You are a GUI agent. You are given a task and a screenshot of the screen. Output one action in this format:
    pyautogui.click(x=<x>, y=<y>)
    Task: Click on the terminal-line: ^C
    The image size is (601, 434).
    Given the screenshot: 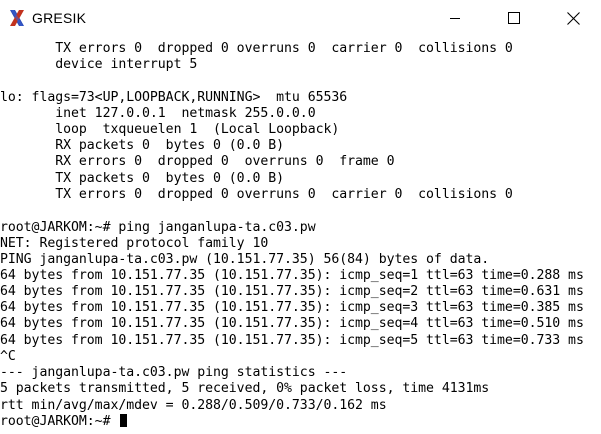 What is the action you would take?
    pyautogui.click(x=8, y=356)
    